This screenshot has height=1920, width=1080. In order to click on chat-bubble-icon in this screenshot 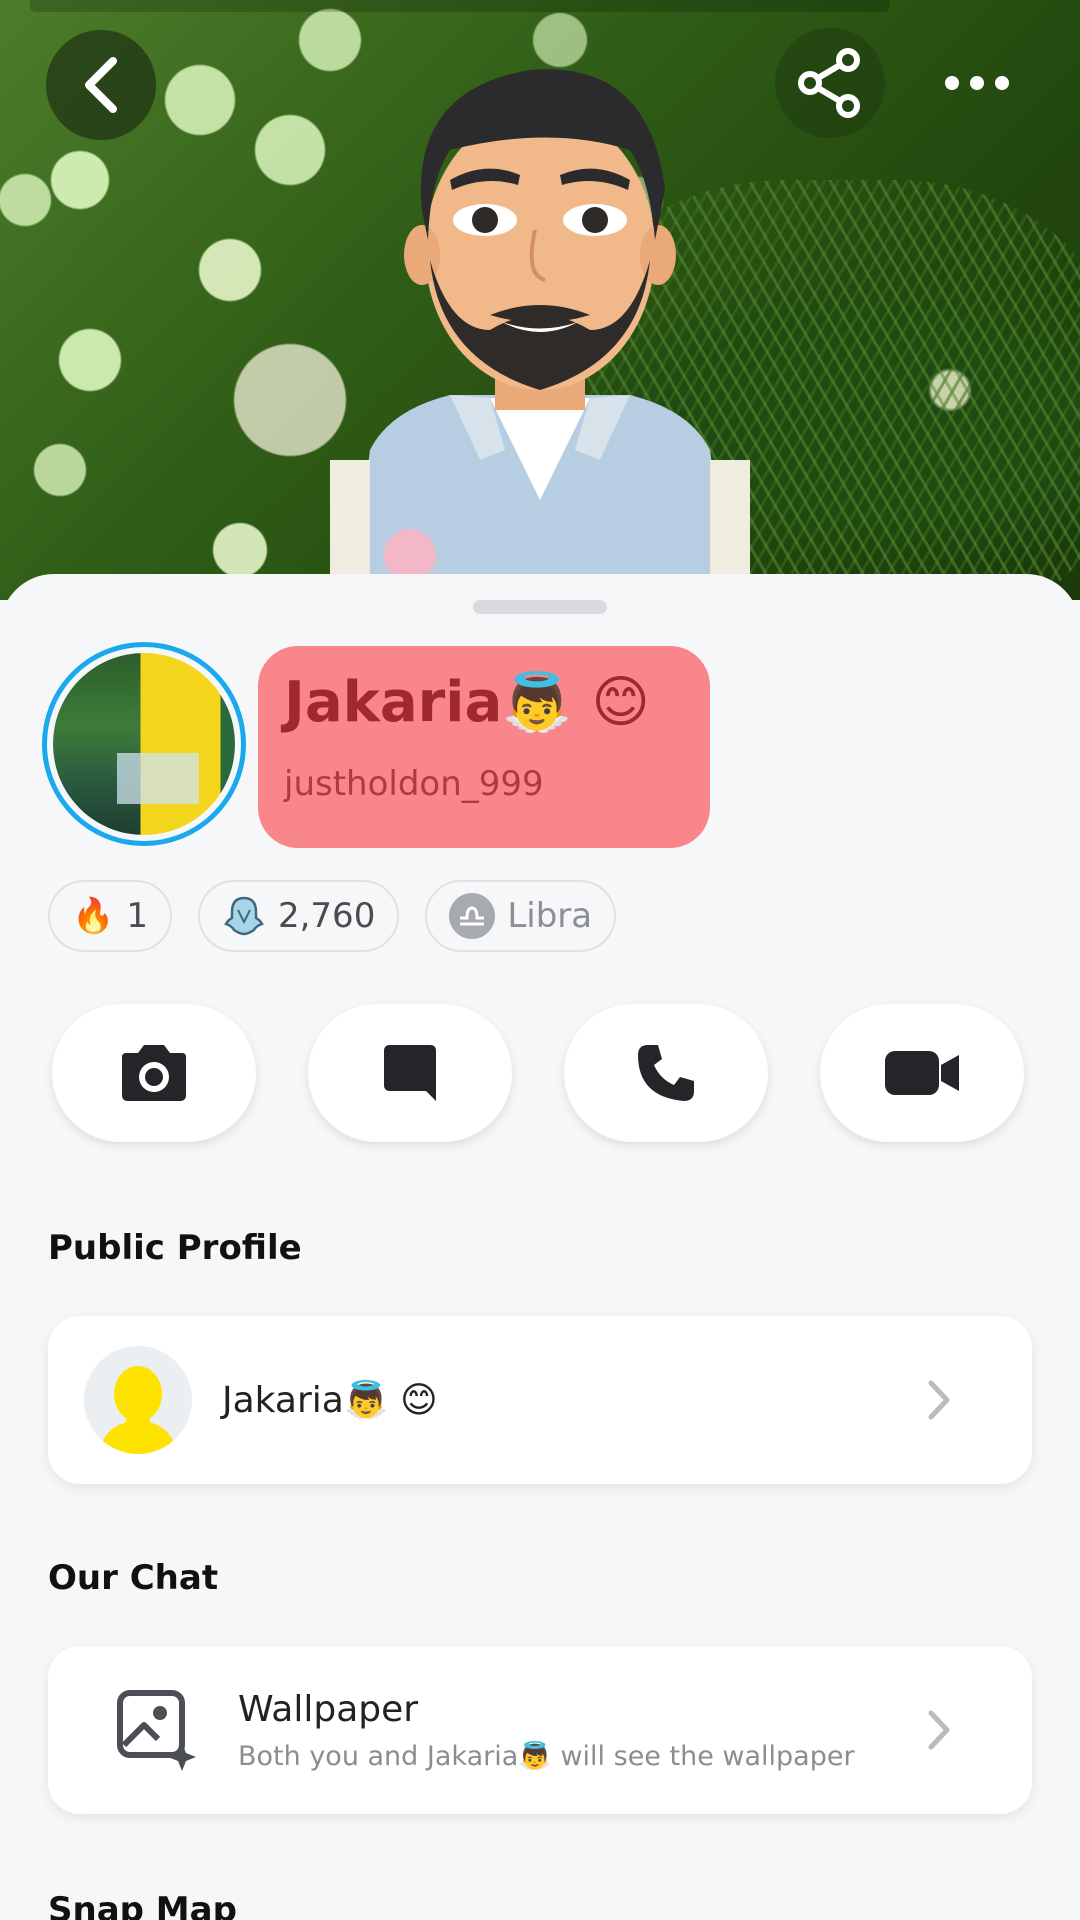, I will do `click(410, 1073)`.